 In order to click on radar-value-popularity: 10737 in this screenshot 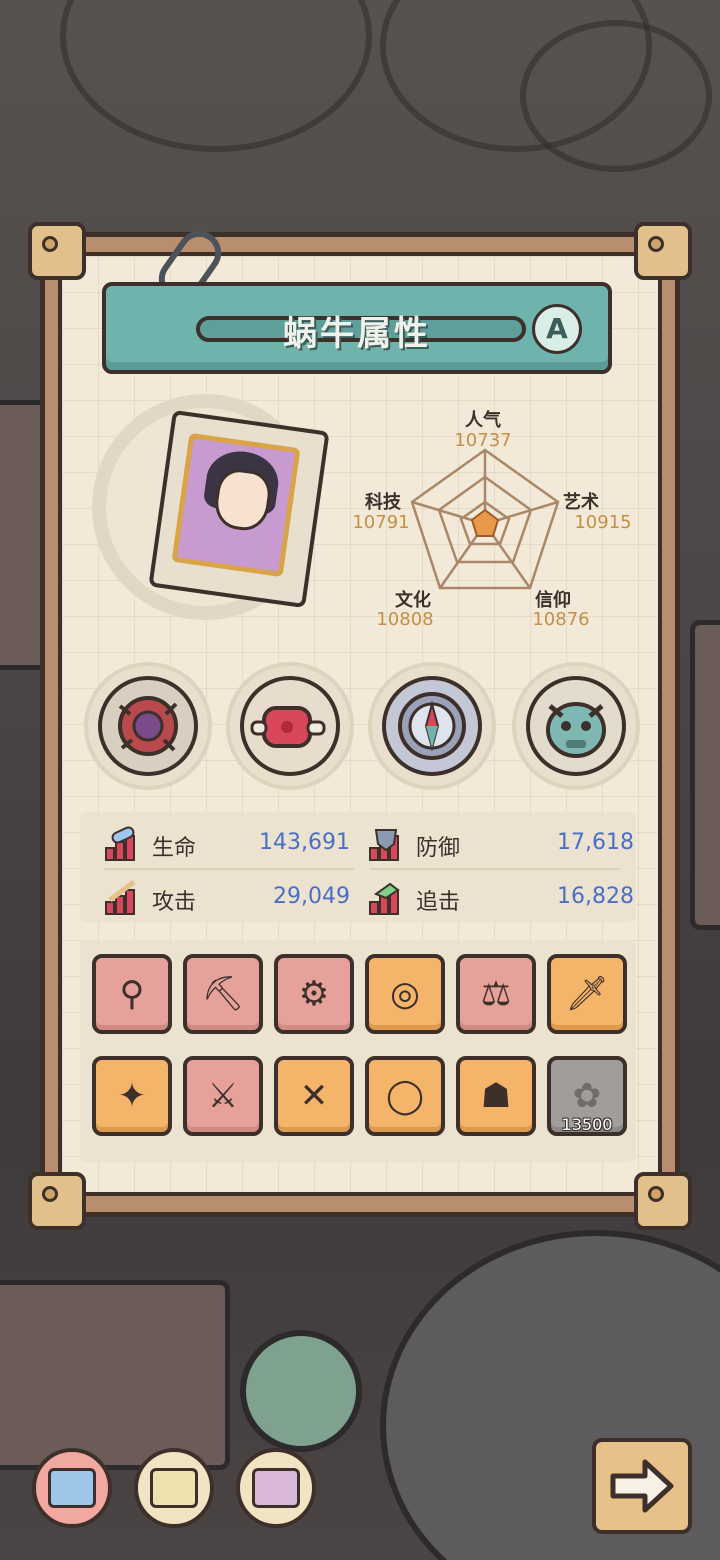, I will do `click(483, 440)`.